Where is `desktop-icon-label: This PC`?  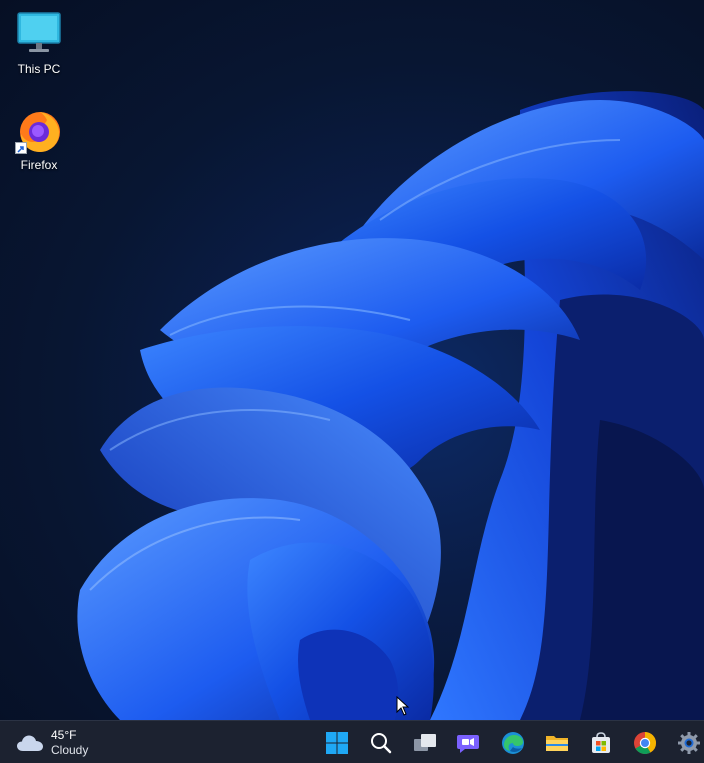
desktop-icon-label: This PC is located at coordinates (39, 69).